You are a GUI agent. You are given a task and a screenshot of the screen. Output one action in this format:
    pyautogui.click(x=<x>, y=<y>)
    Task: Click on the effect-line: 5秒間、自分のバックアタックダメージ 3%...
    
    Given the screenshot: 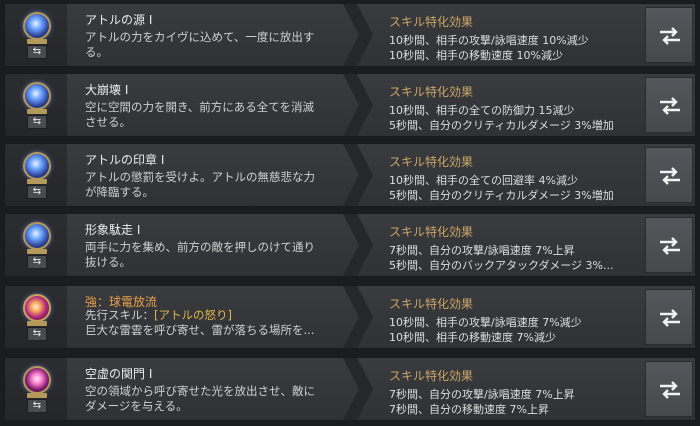 What is the action you would take?
    pyautogui.click(x=501, y=265)
    